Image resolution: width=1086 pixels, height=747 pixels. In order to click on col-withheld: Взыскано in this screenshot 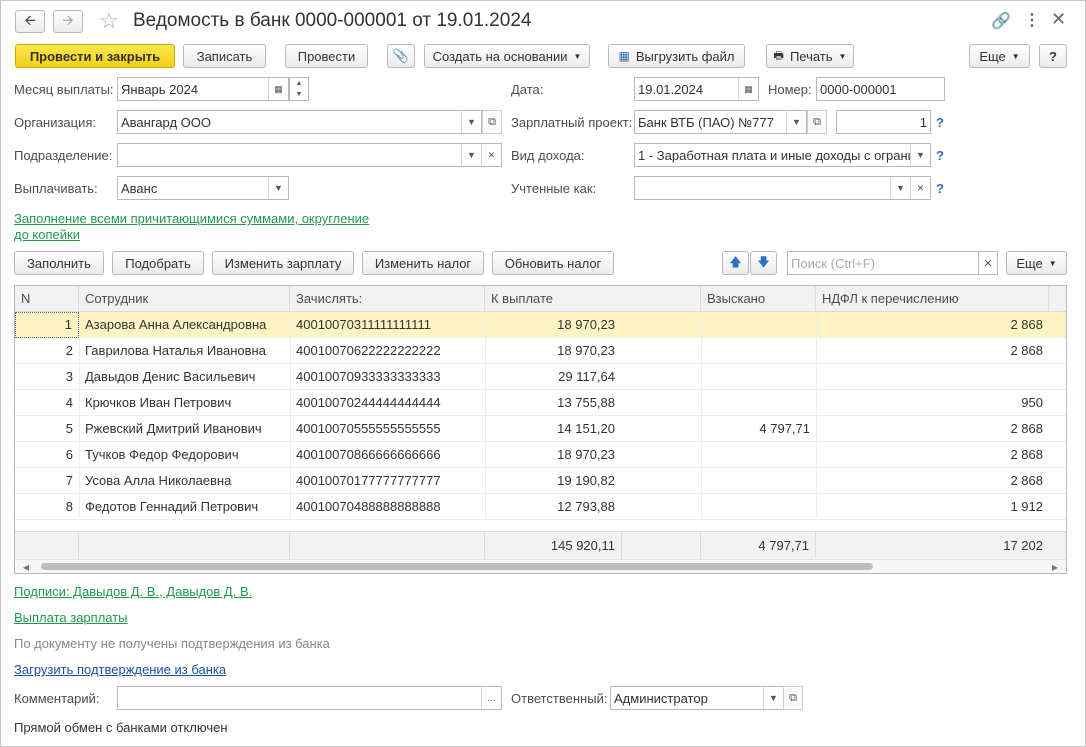, I will do `click(758, 299)`.